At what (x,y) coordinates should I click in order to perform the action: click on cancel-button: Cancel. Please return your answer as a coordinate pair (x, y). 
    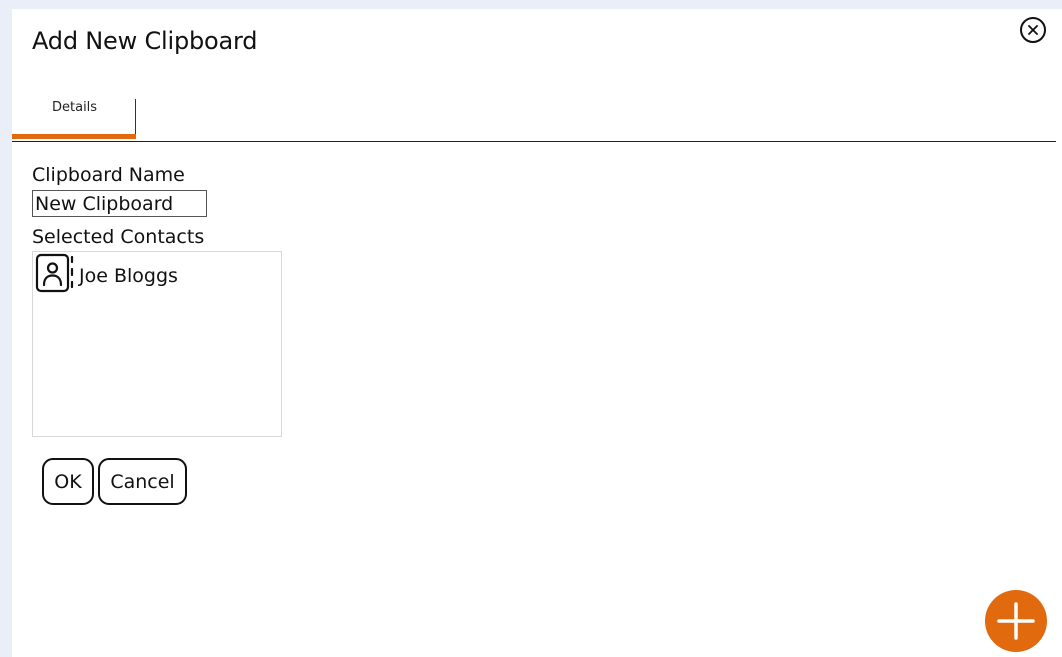
    Looking at the image, I should click on (142, 481).